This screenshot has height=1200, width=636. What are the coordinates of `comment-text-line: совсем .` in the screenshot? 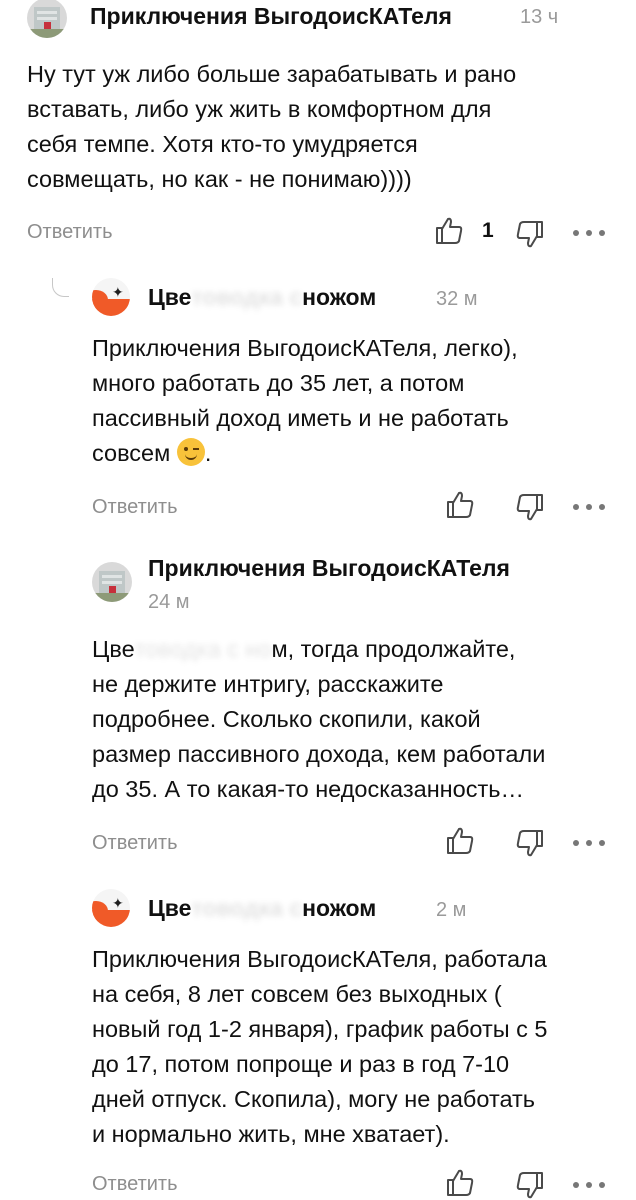 It's located at (305, 453).